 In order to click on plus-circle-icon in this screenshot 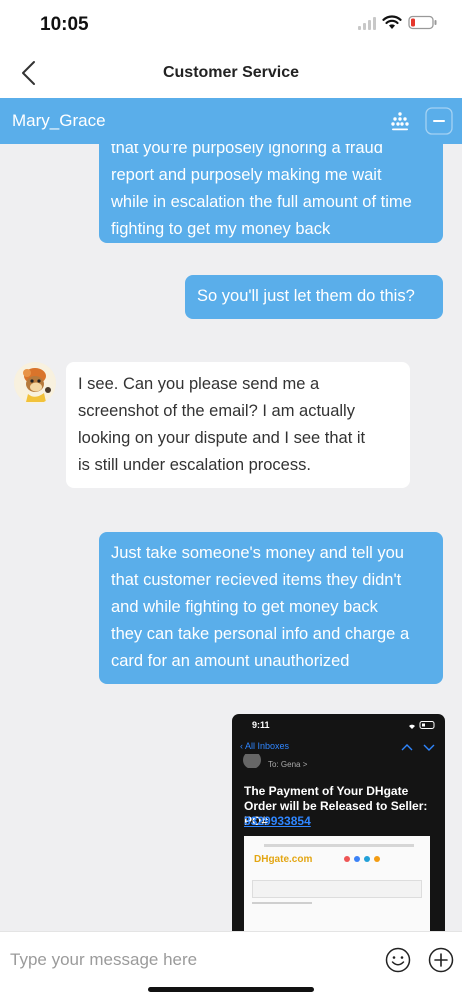, I will do `click(441, 960)`.